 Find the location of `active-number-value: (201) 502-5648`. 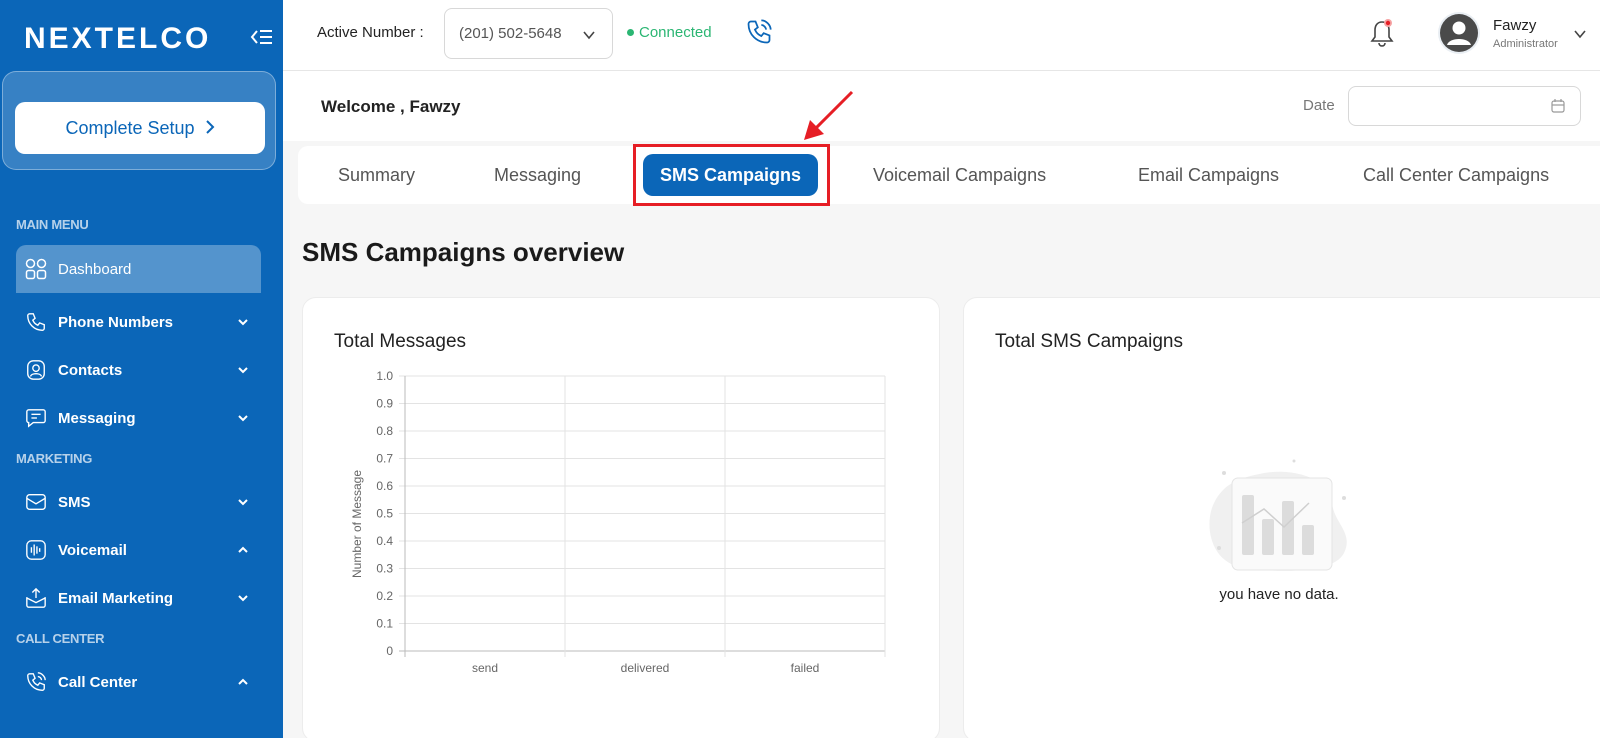

active-number-value: (201) 502-5648 is located at coordinates (510, 33).